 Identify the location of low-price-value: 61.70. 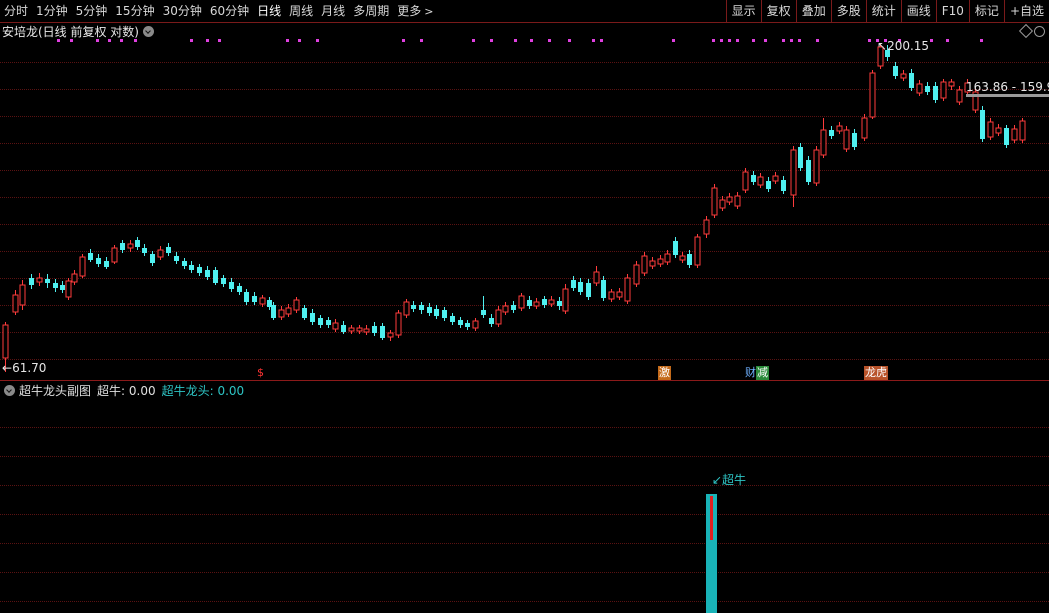
(29, 368).